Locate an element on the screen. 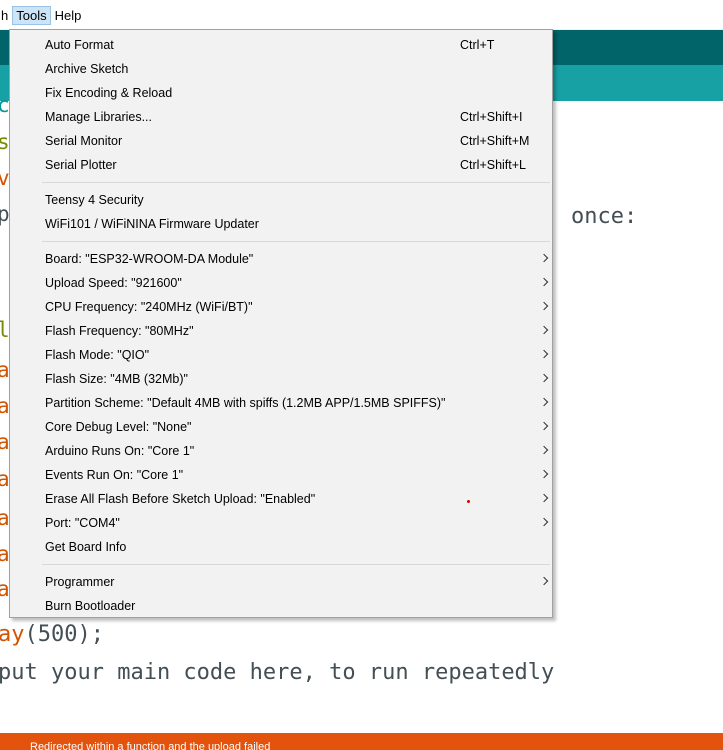  red-dot-marker is located at coordinates (468, 501).